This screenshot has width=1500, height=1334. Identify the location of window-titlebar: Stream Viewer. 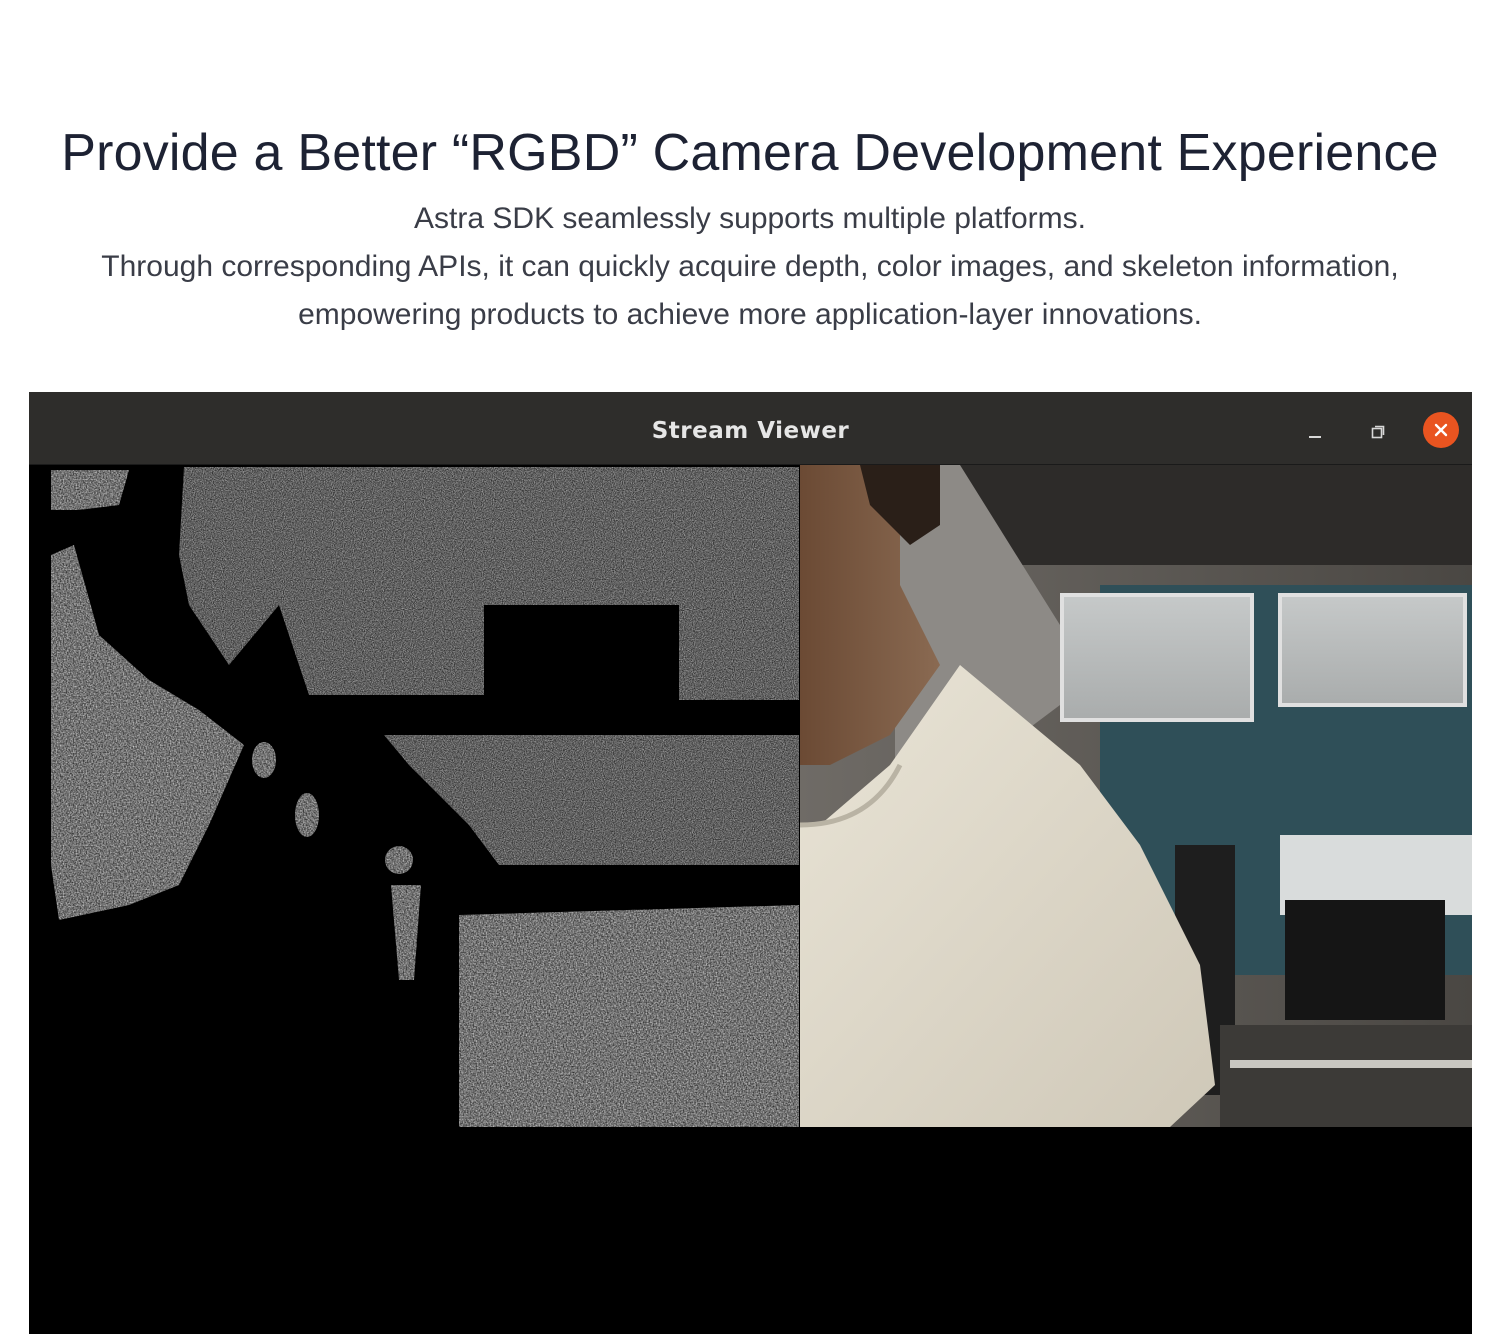
(750, 428).